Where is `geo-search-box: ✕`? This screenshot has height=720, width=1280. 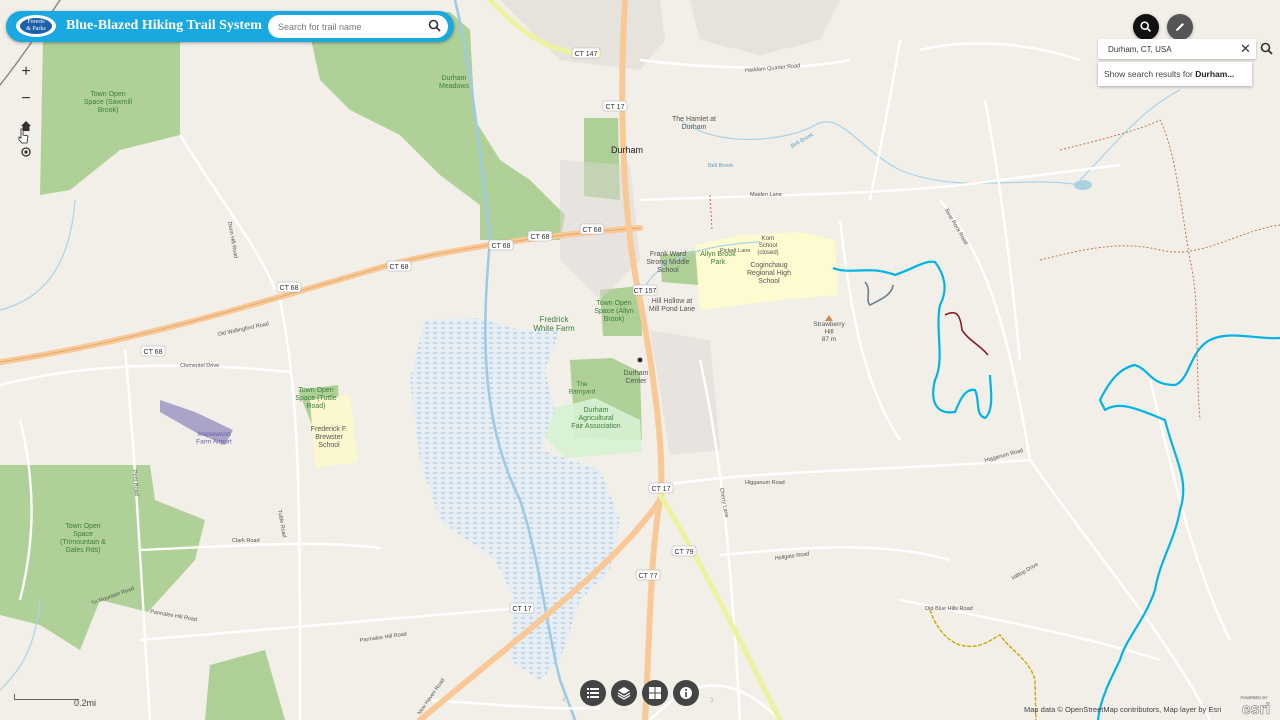 geo-search-box: ✕ is located at coordinates (1177, 49).